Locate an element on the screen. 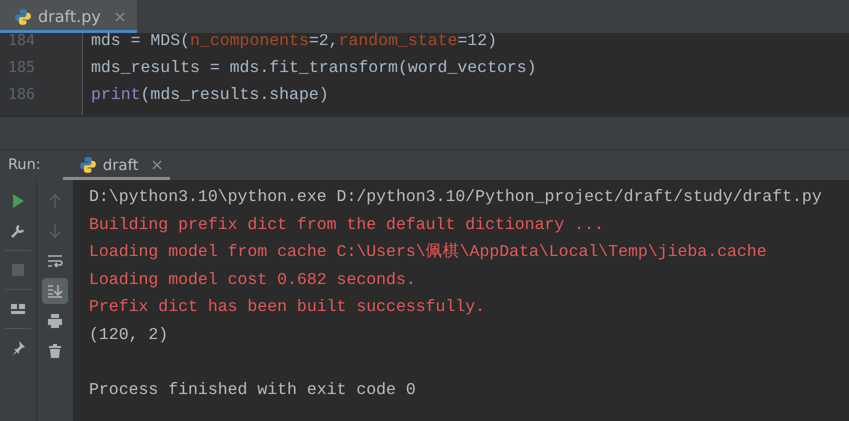 The height and width of the screenshot is (421, 849). run-label: Run: is located at coordinates (24, 165).